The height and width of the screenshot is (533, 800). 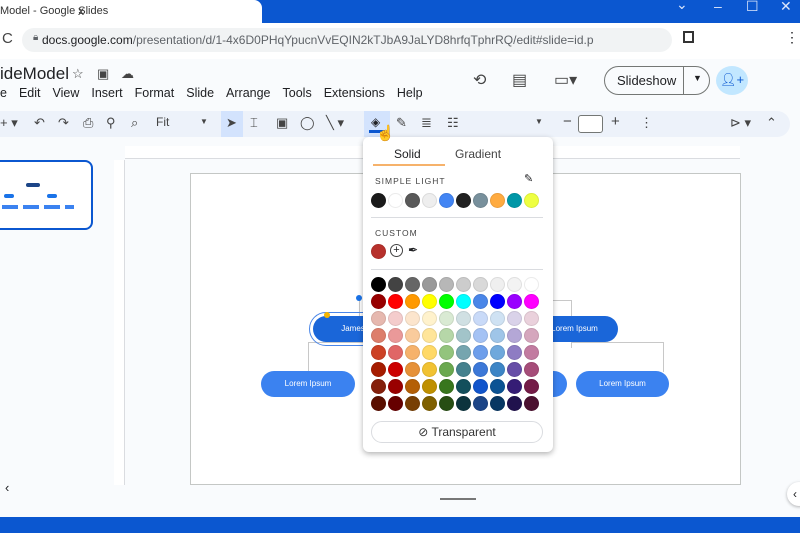 What do you see at coordinates (567, 121) in the screenshot?
I see `decrease-font-icon: −` at bounding box center [567, 121].